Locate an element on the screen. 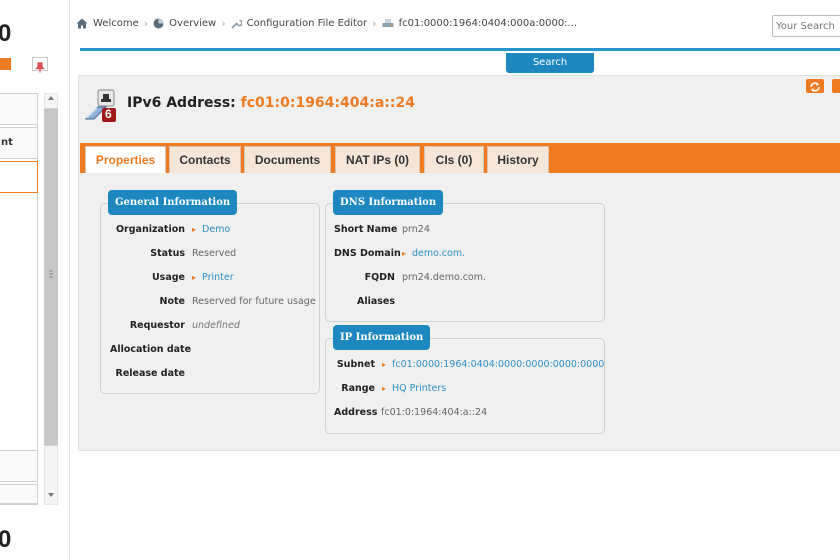 The image size is (840, 560). sidebar-item-2: nt is located at coordinates (19, 143).